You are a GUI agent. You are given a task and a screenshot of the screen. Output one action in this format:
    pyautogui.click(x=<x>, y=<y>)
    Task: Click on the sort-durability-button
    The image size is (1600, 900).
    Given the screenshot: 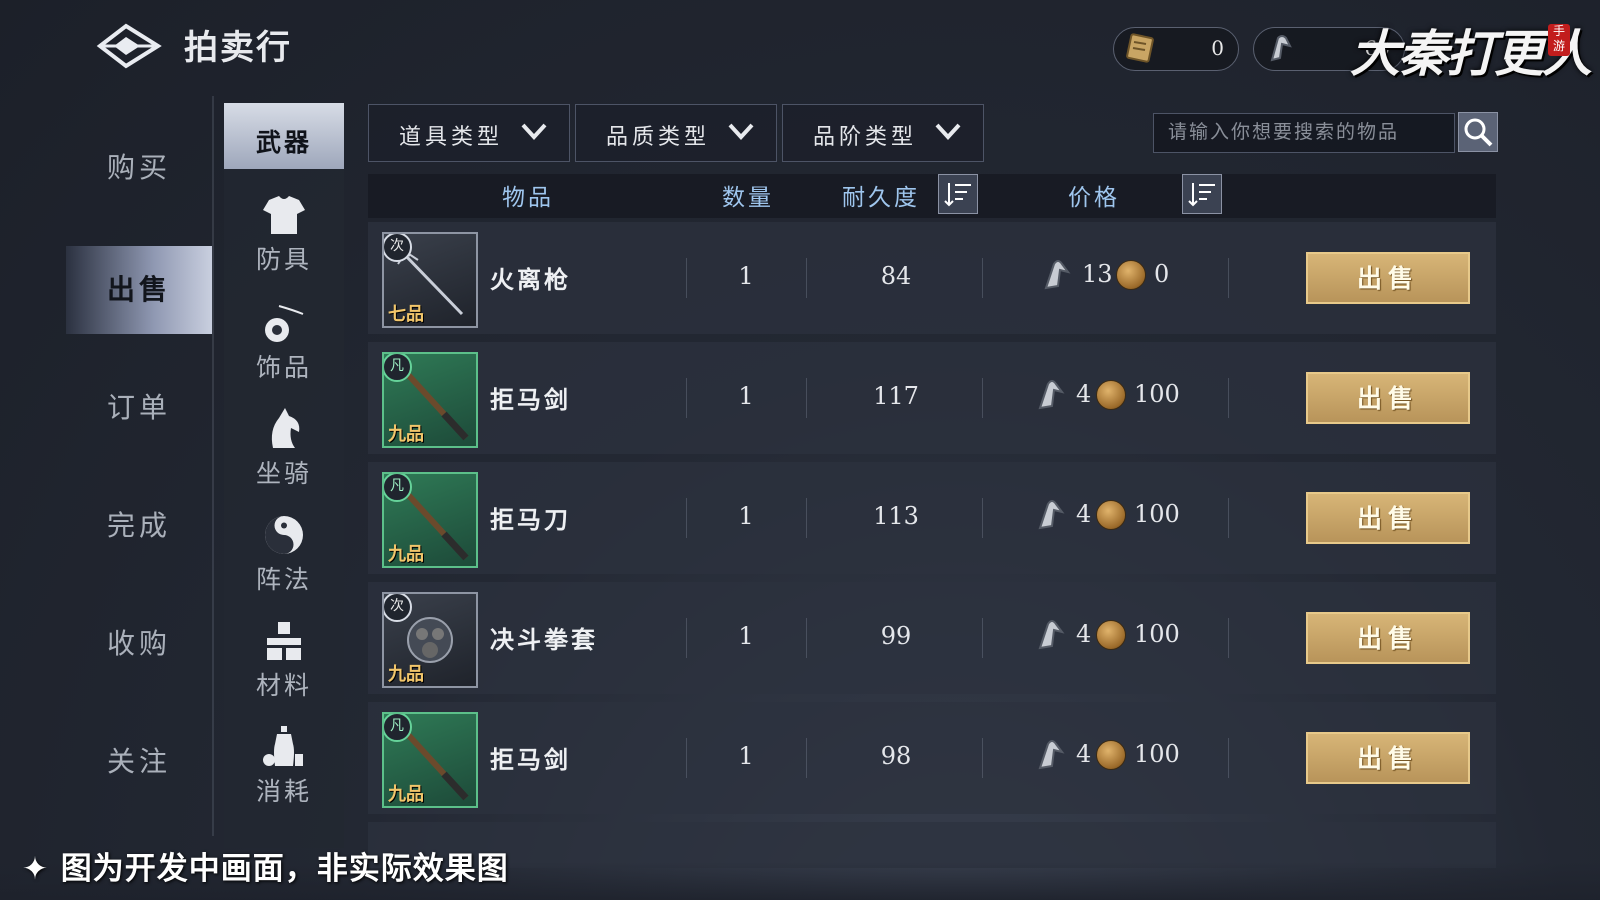 What is the action you would take?
    pyautogui.click(x=958, y=194)
    